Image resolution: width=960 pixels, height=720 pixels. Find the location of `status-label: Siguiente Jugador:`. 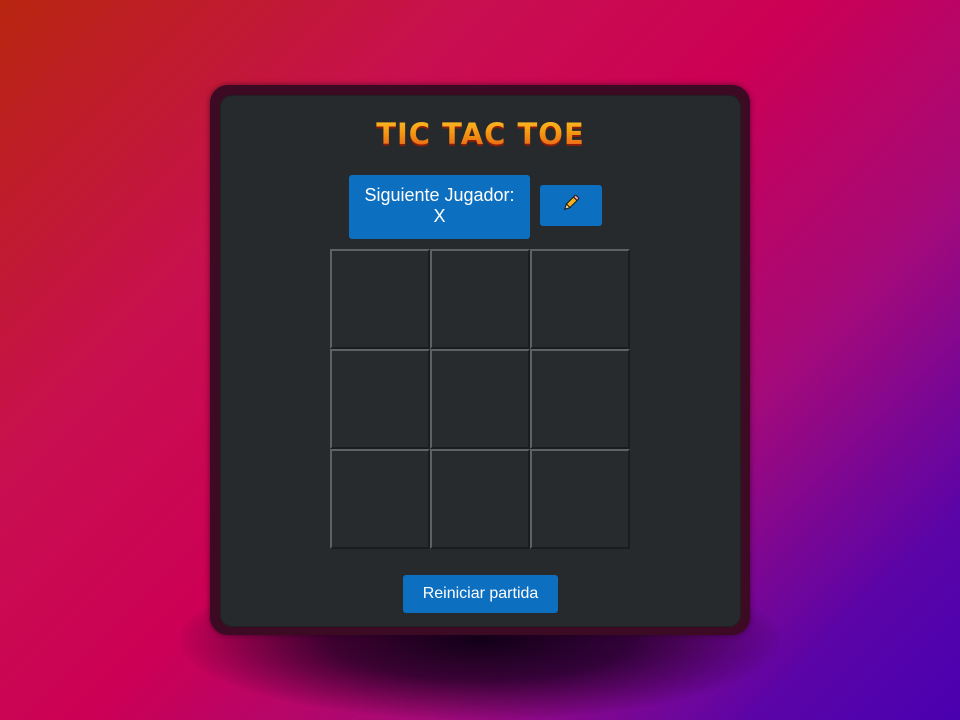

status-label: Siguiente Jugador: is located at coordinates (439, 195).